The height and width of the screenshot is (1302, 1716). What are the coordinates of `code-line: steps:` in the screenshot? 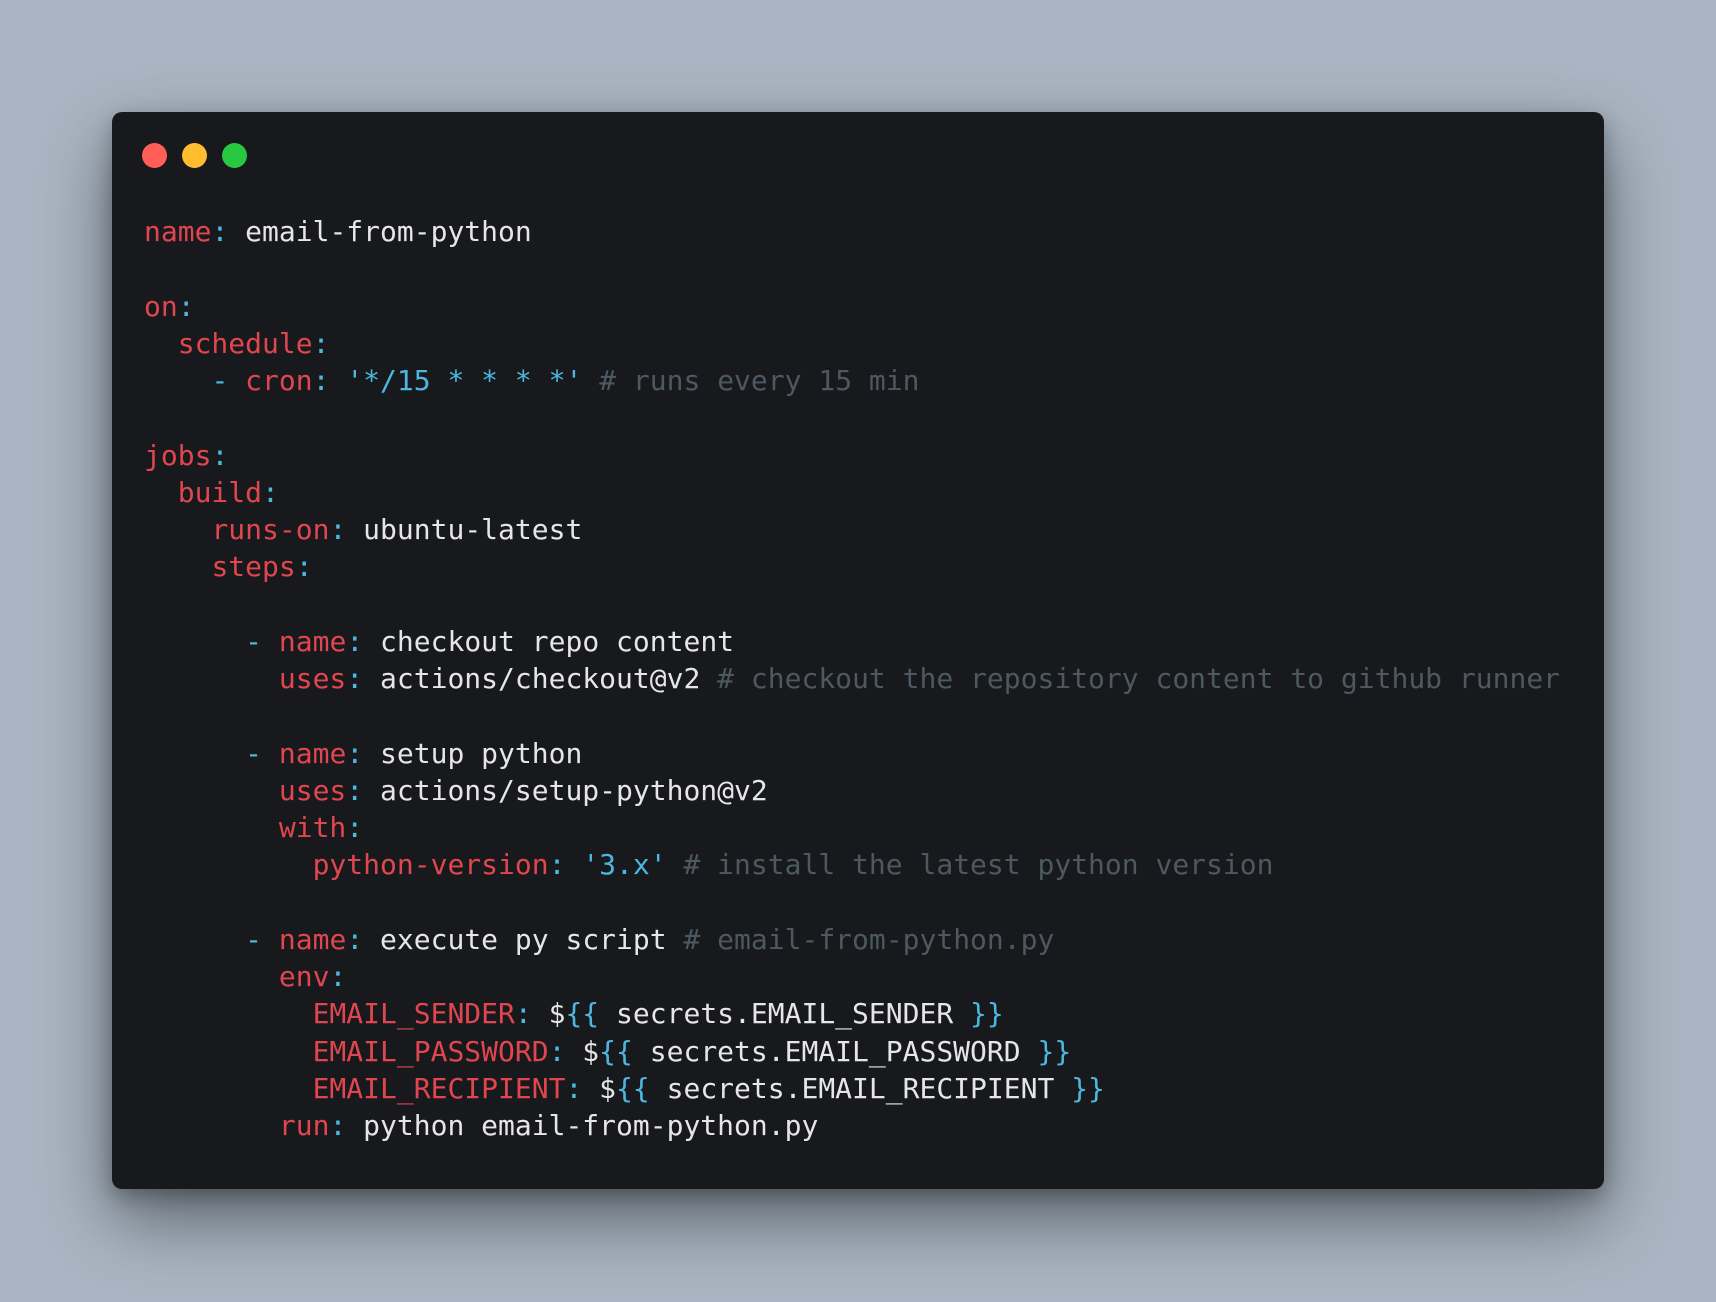 It's located at (852, 566).